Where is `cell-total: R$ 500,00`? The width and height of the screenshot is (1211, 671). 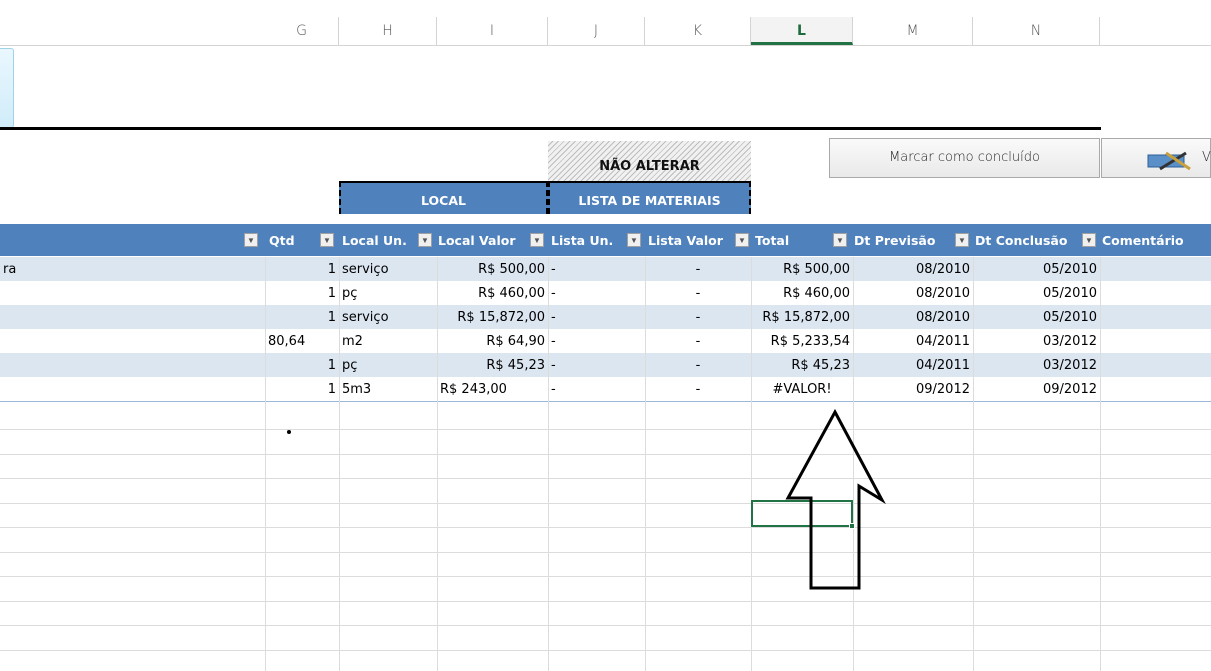
cell-total: R$ 500,00 is located at coordinates (802, 269).